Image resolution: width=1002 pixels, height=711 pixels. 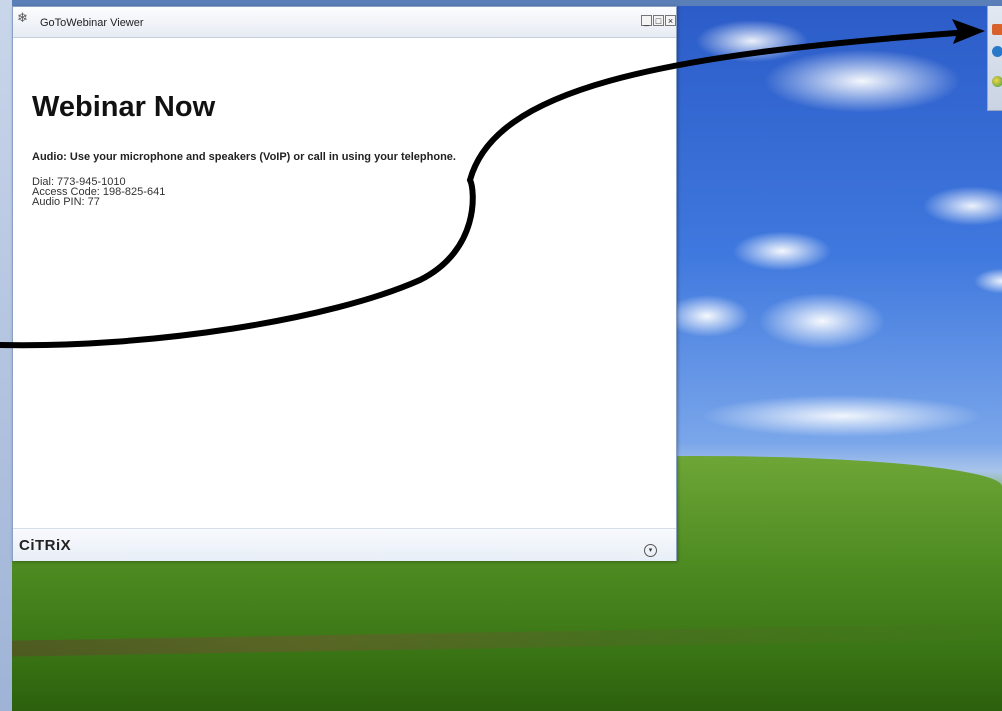 I want to click on chevron-down-circle-icon: ▾, so click(x=650, y=550).